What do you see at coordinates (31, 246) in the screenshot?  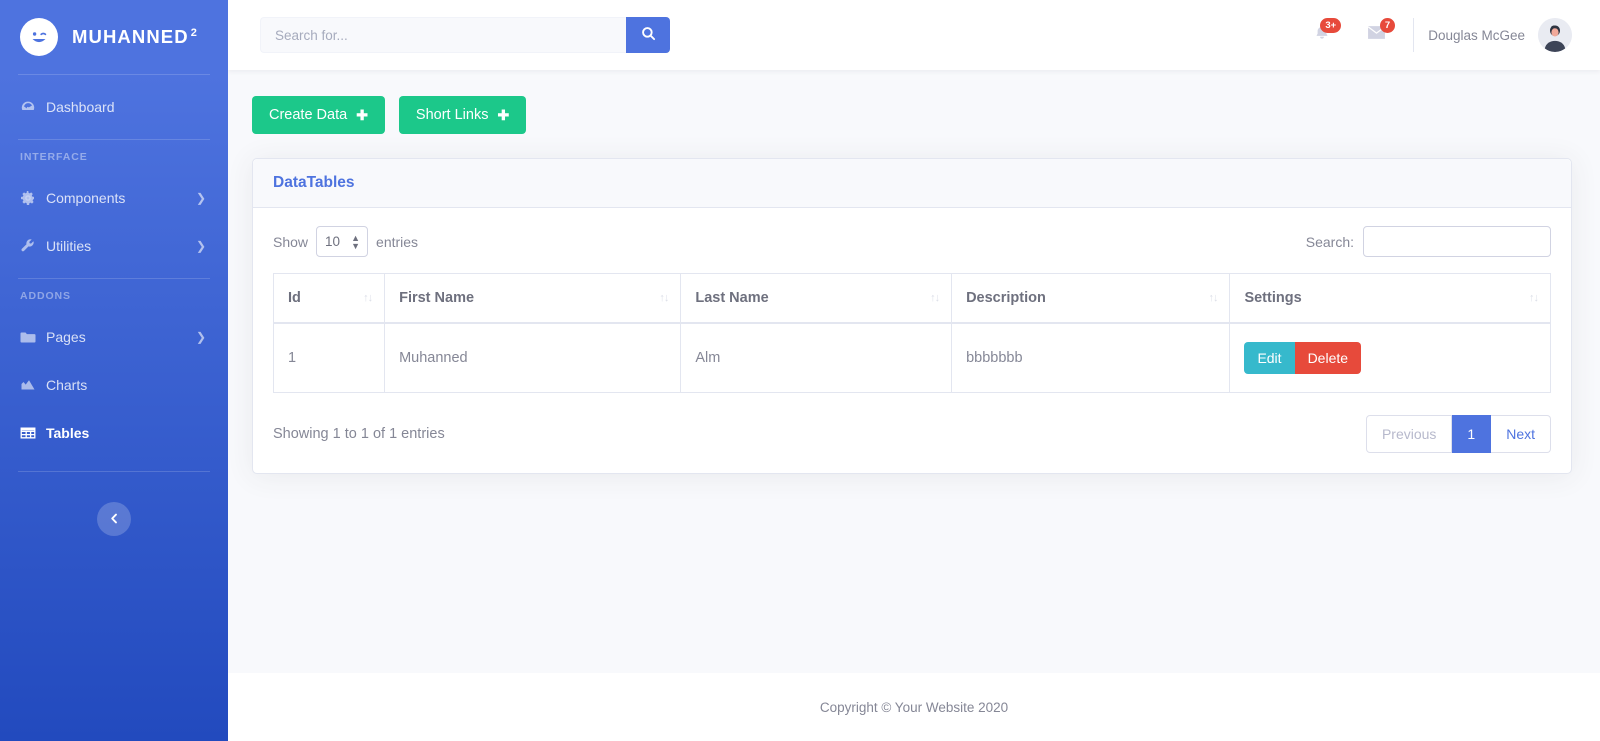 I see `wrench-icon` at bounding box center [31, 246].